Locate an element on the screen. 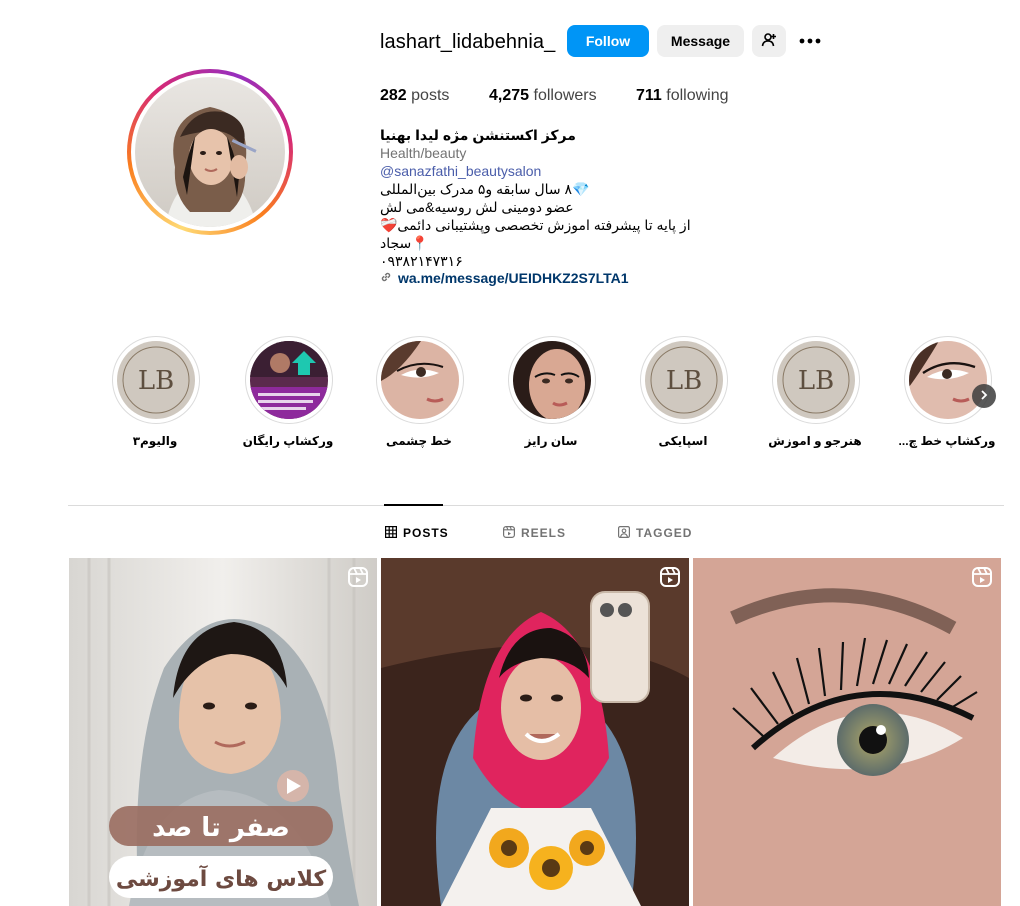  grid-icon is located at coordinates (391, 533).